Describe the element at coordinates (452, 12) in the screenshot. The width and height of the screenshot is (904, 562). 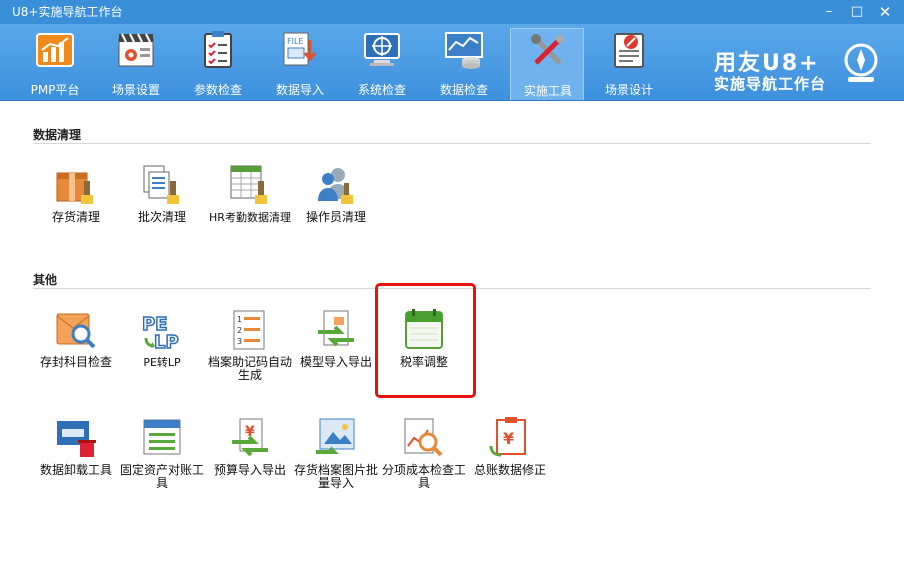
I see `title-bar: U8+实施导航工作台 – □ ✕` at that location.